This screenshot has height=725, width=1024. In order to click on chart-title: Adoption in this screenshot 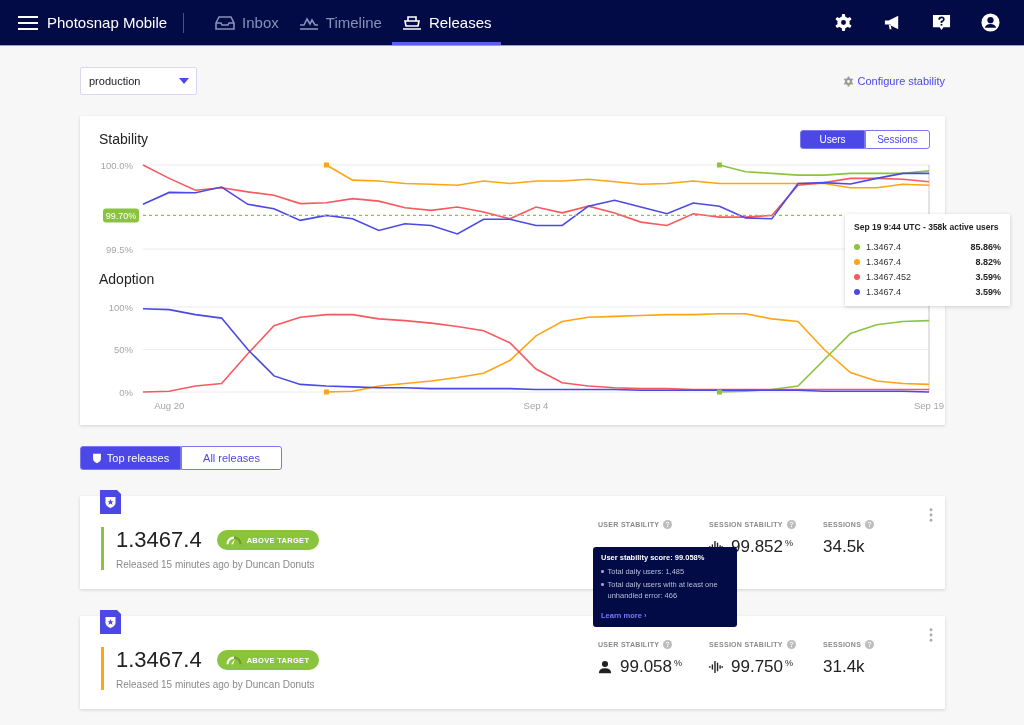, I will do `click(127, 279)`.